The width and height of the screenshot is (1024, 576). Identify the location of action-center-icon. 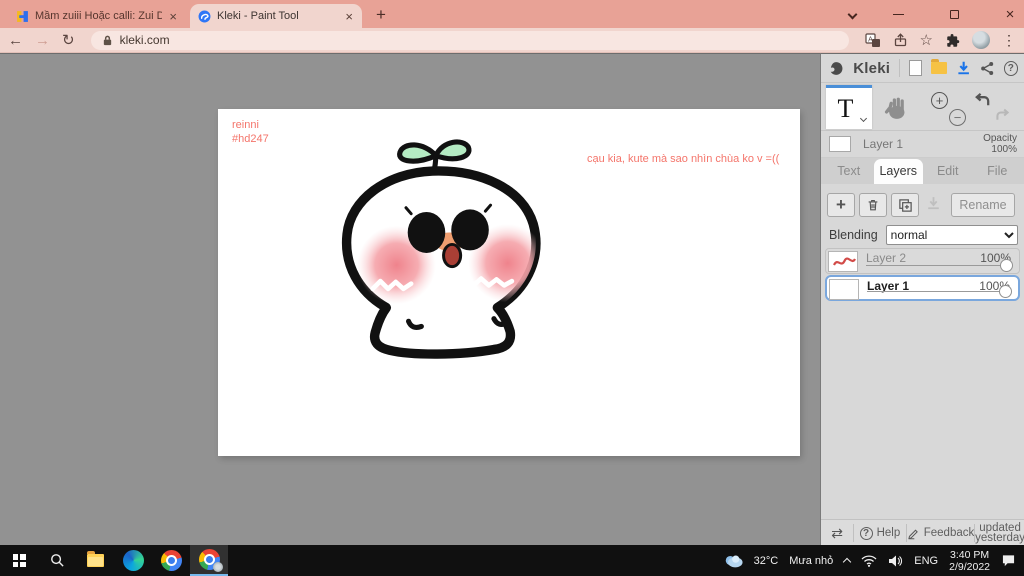
(1008, 560).